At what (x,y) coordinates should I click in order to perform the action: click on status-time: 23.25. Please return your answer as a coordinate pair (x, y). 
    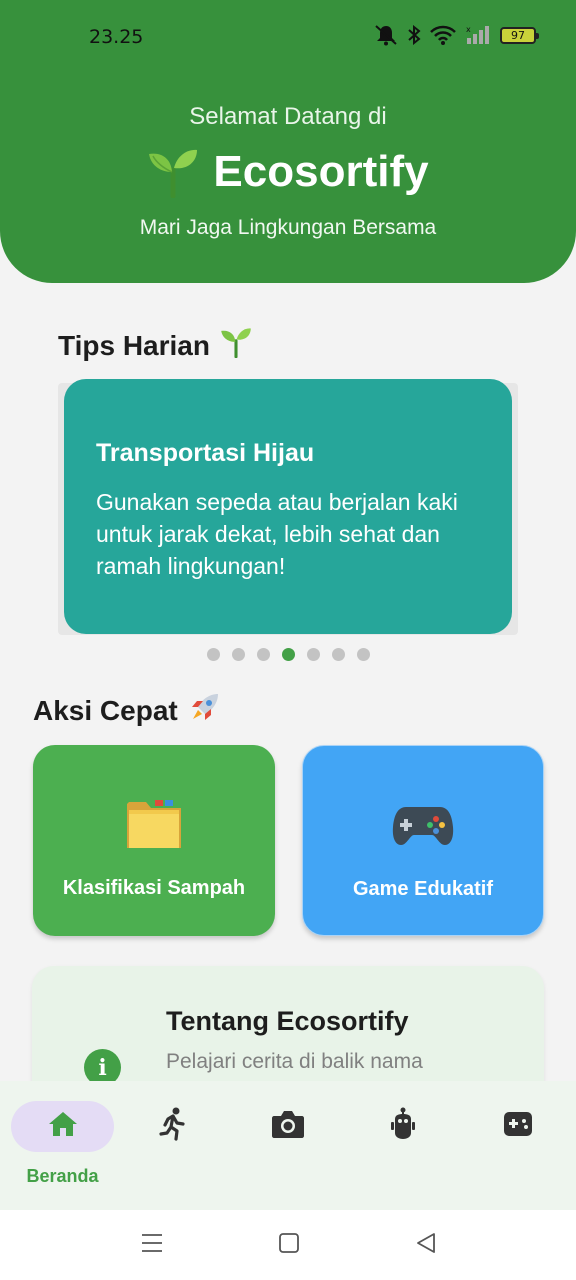
    Looking at the image, I should click on (116, 37).